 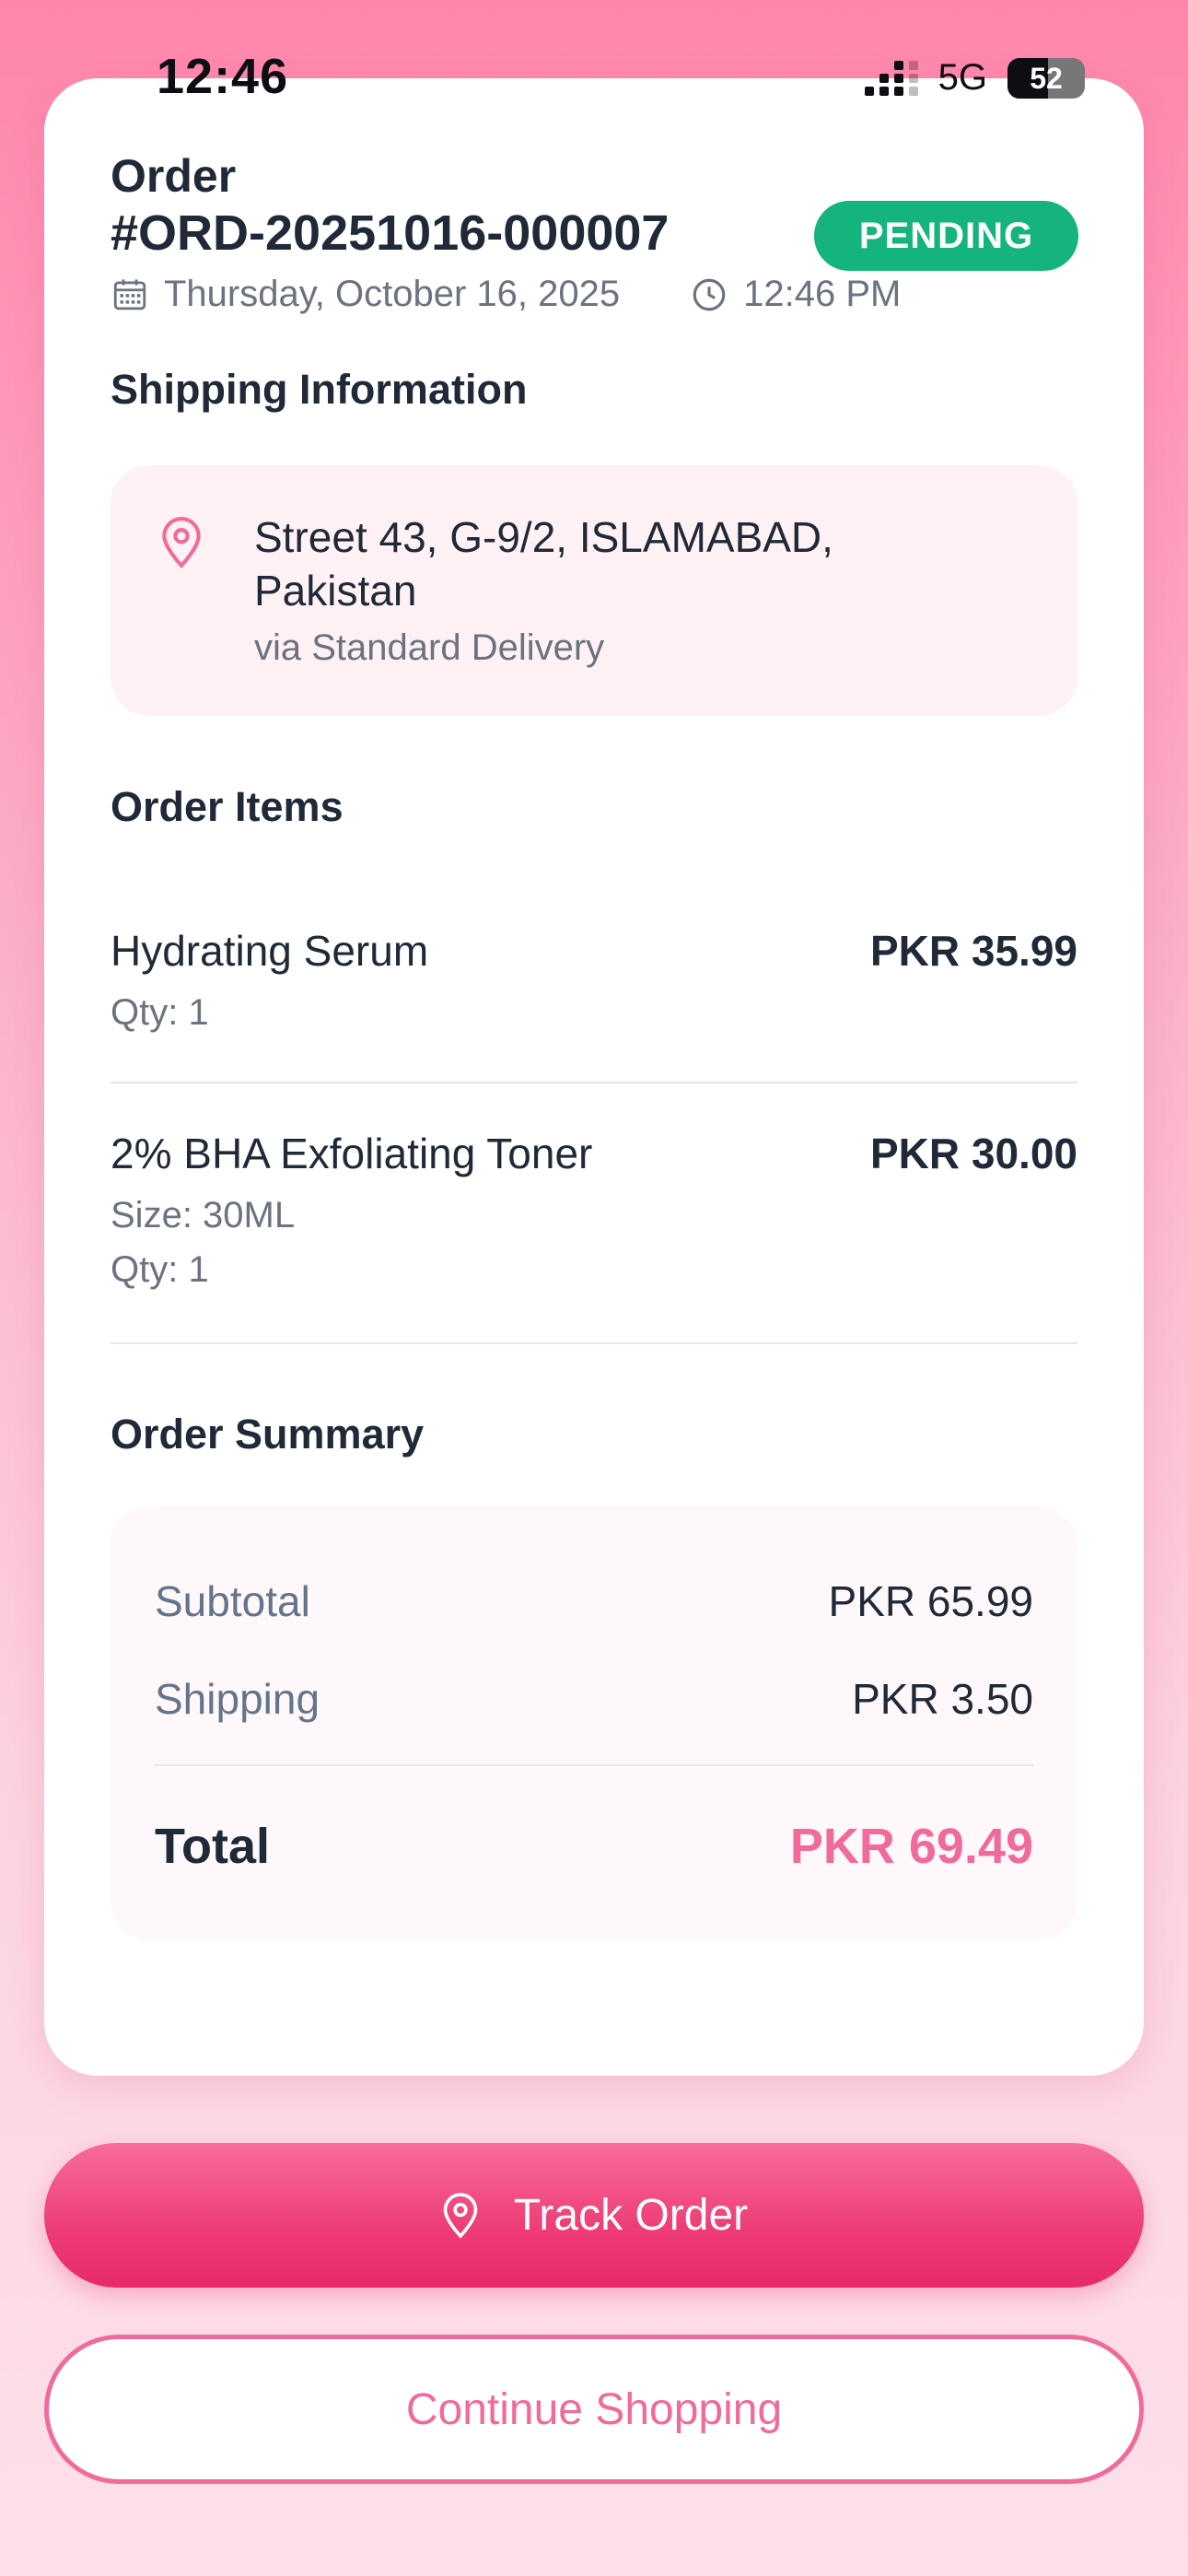 I want to click on subtotal-label: Subtotal, so click(x=232, y=1601).